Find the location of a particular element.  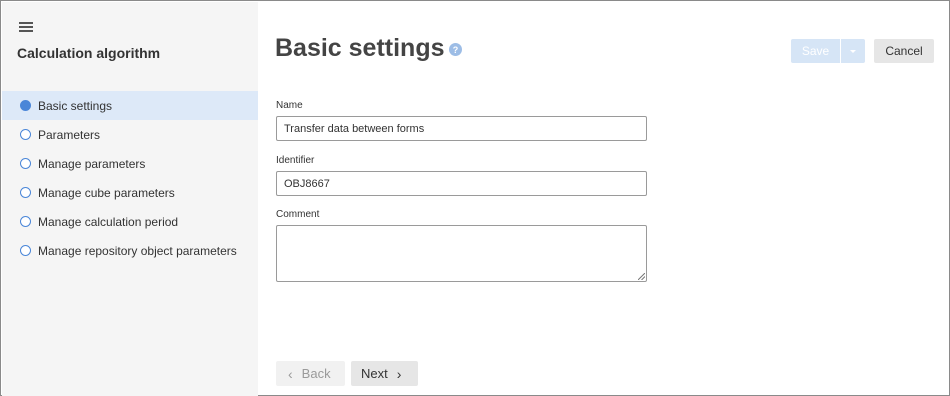

step-label: Manage parameters is located at coordinates (92, 163).